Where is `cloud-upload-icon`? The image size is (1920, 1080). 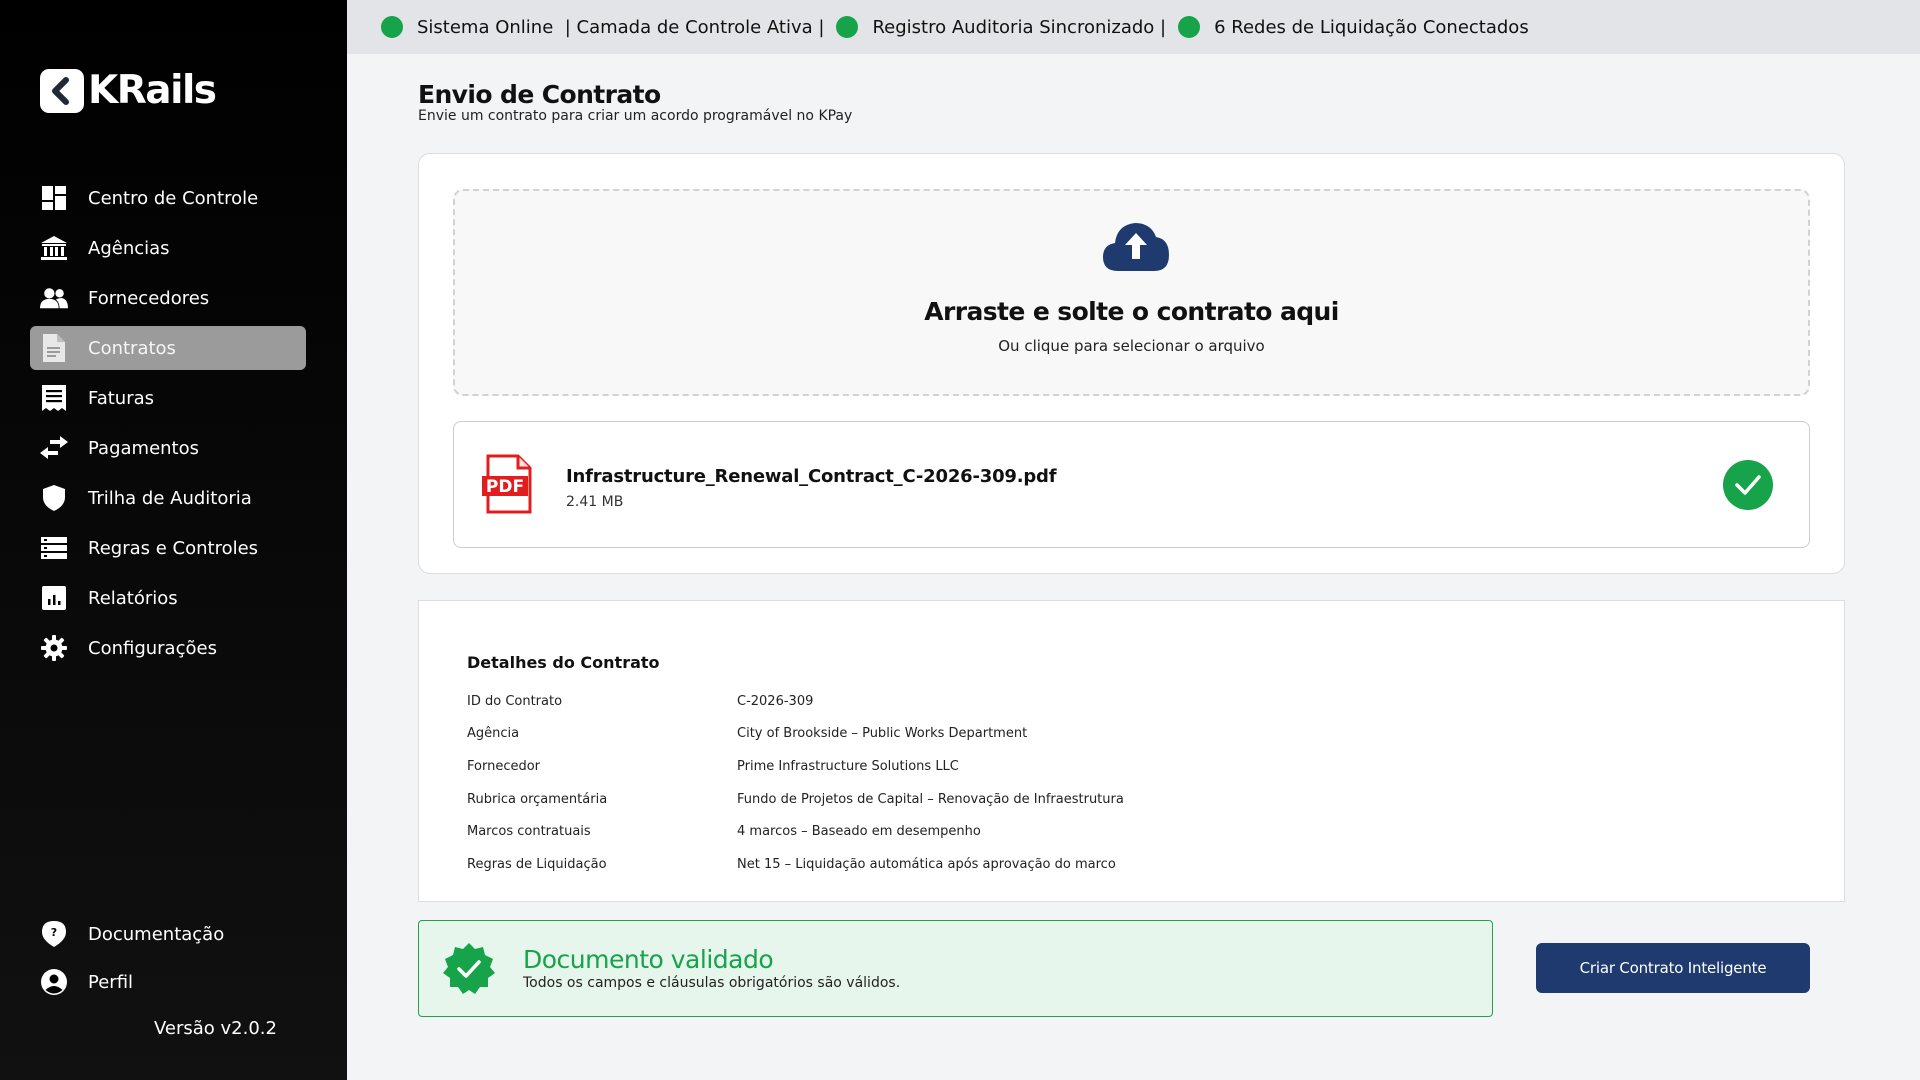
cloud-upload-icon is located at coordinates (1136, 247).